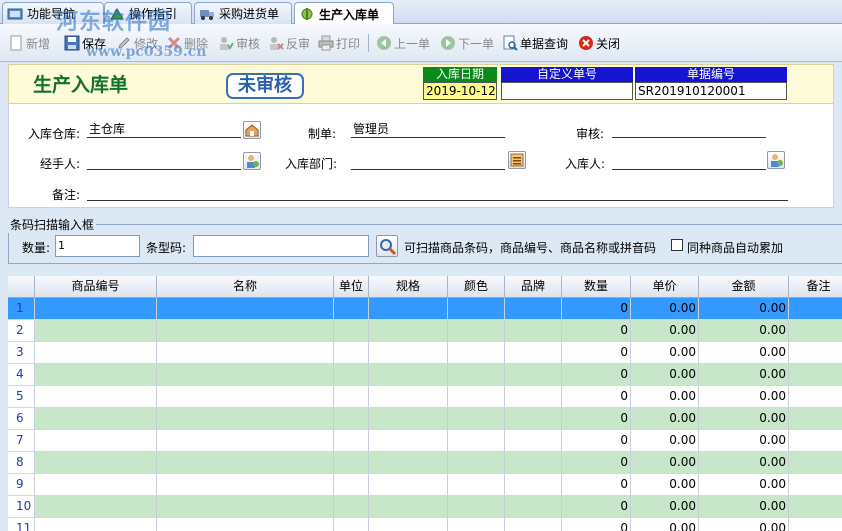  Describe the element at coordinates (476, 287) in the screenshot. I see `col-header-color: 颜色` at that location.